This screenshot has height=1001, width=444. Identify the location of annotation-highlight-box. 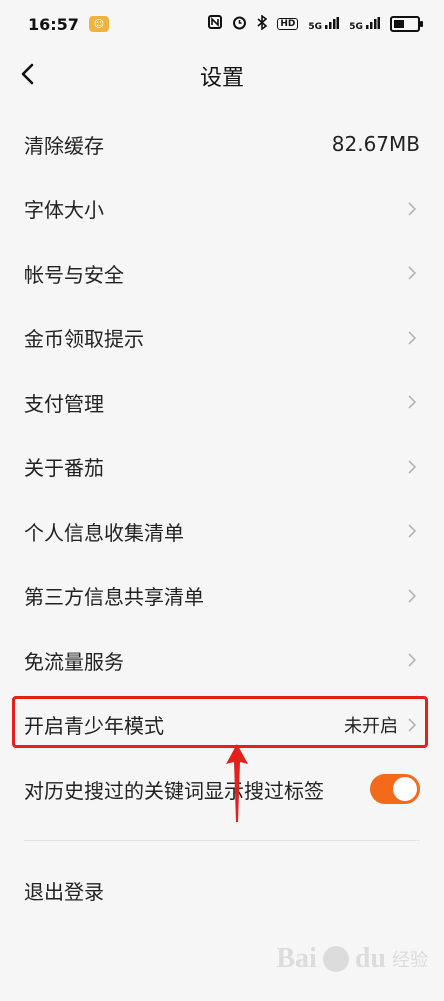
(220, 722).